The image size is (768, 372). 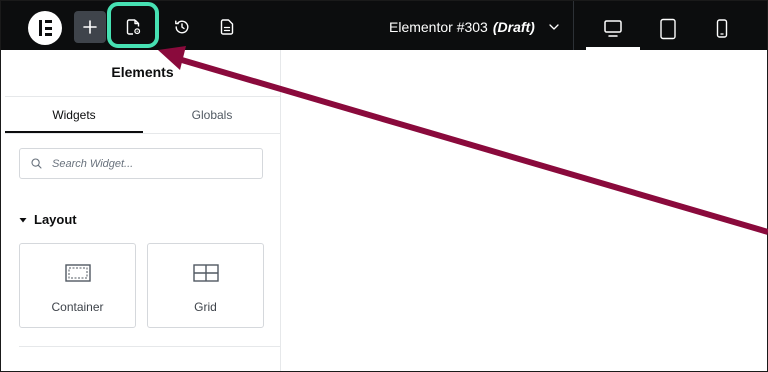 I want to click on document-status: (Draft), so click(x=513, y=27).